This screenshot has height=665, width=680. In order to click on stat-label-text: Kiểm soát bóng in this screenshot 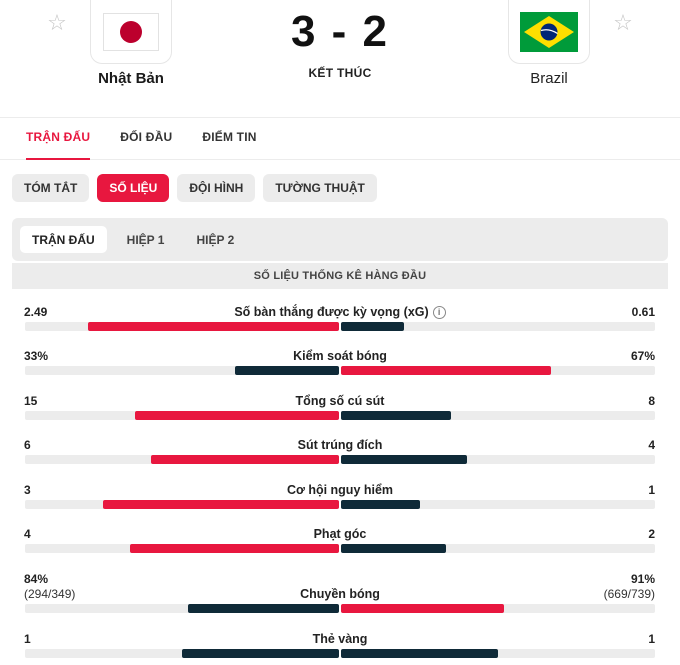, I will do `click(340, 356)`.